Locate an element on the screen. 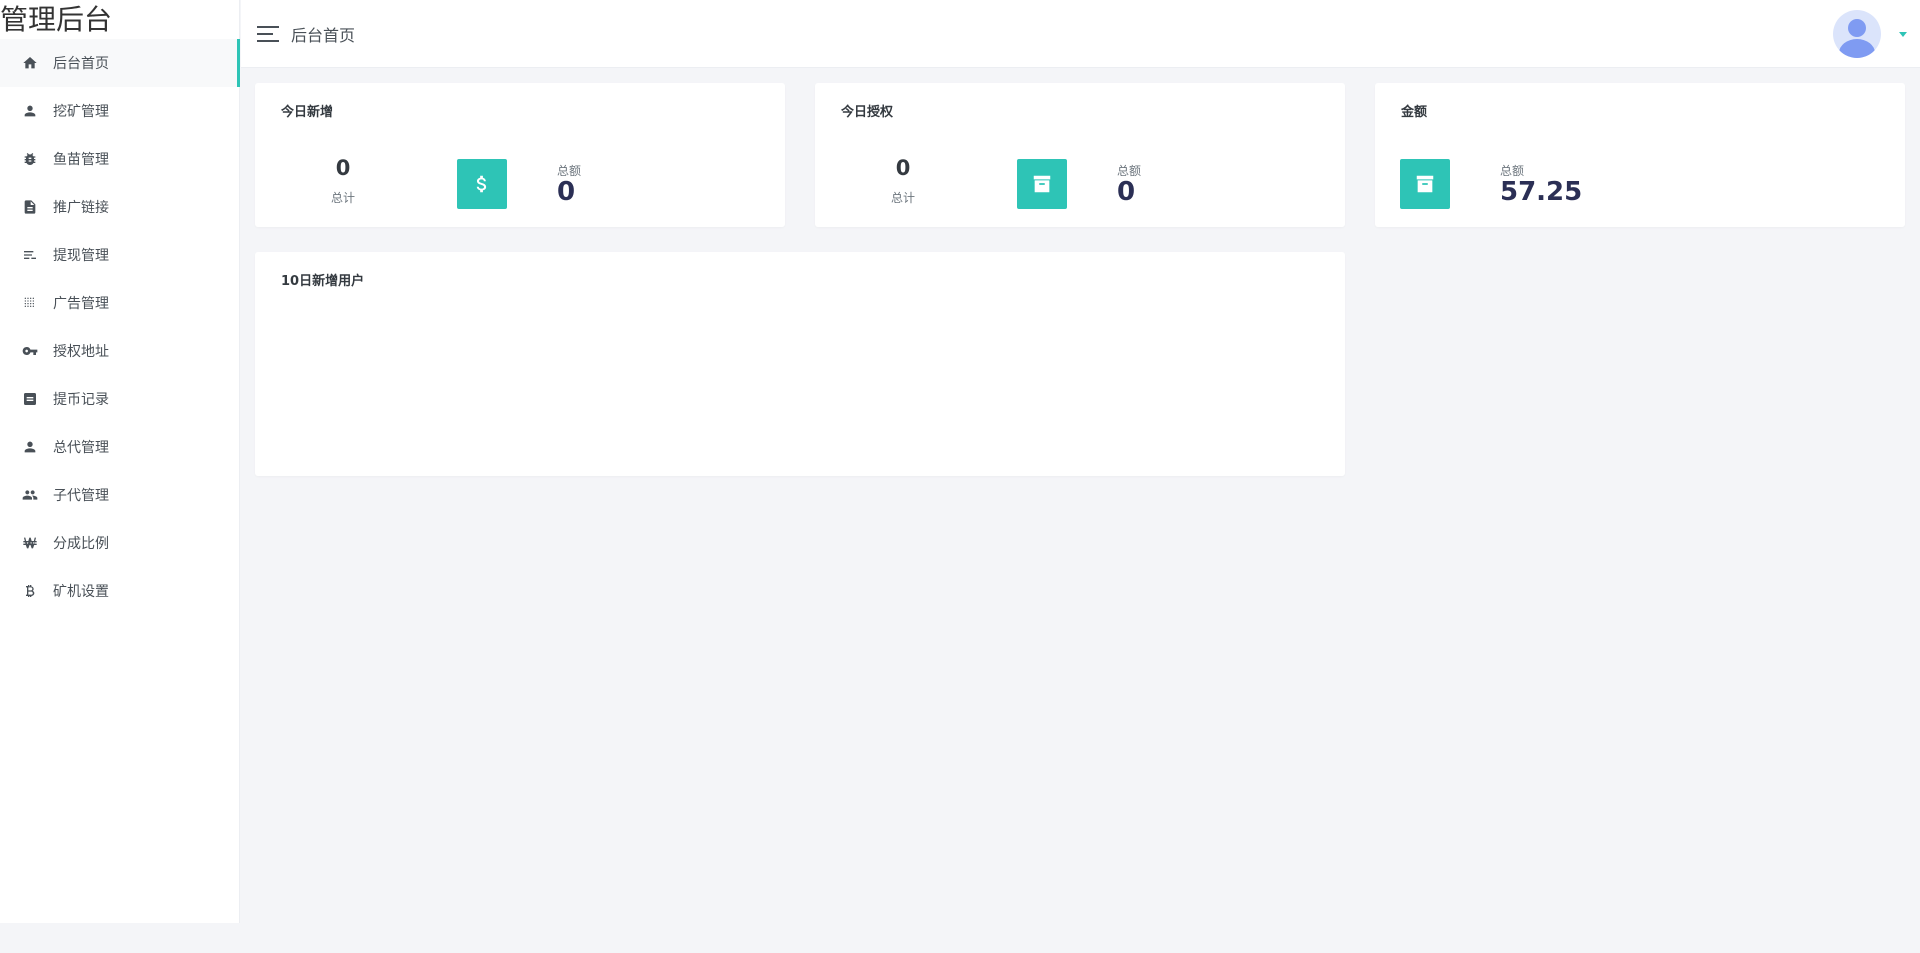 Image resolution: width=1920 pixels, height=953 pixels. card-amount: 金额 总额 57.25 is located at coordinates (1640, 155).